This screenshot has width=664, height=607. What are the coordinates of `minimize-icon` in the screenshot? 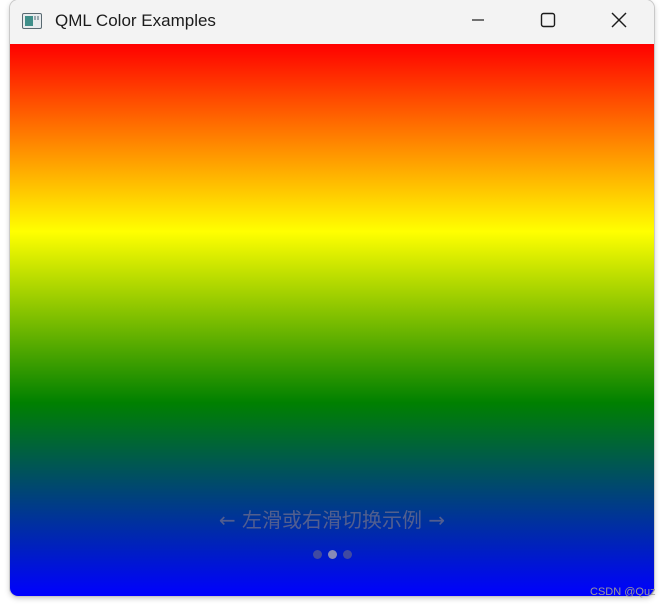 It's located at (478, 22).